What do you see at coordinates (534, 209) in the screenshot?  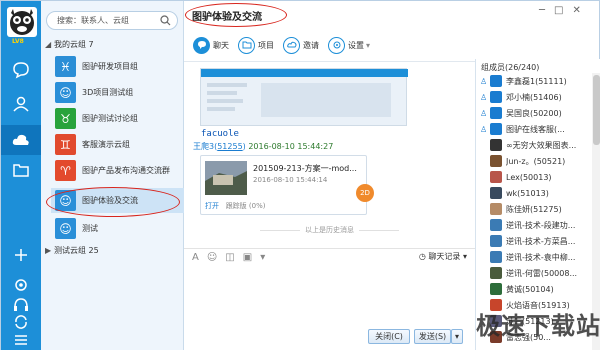 I see `member-item: 陈佳妍(51275)` at bounding box center [534, 209].